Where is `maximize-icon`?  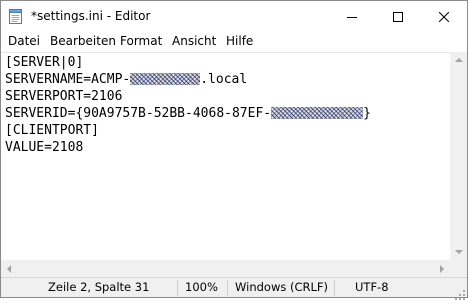
maximize-icon is located at coordinates (398, 16).